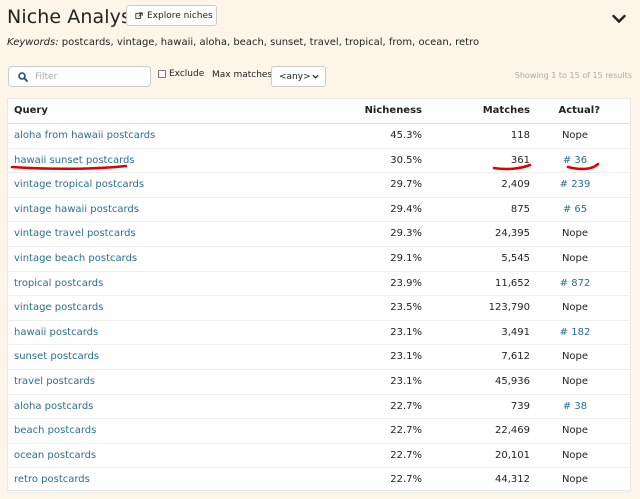  Describe the element at coordinates (406, 135) in the screenshot. I see `nicheness-value: 45.3%` at that location.